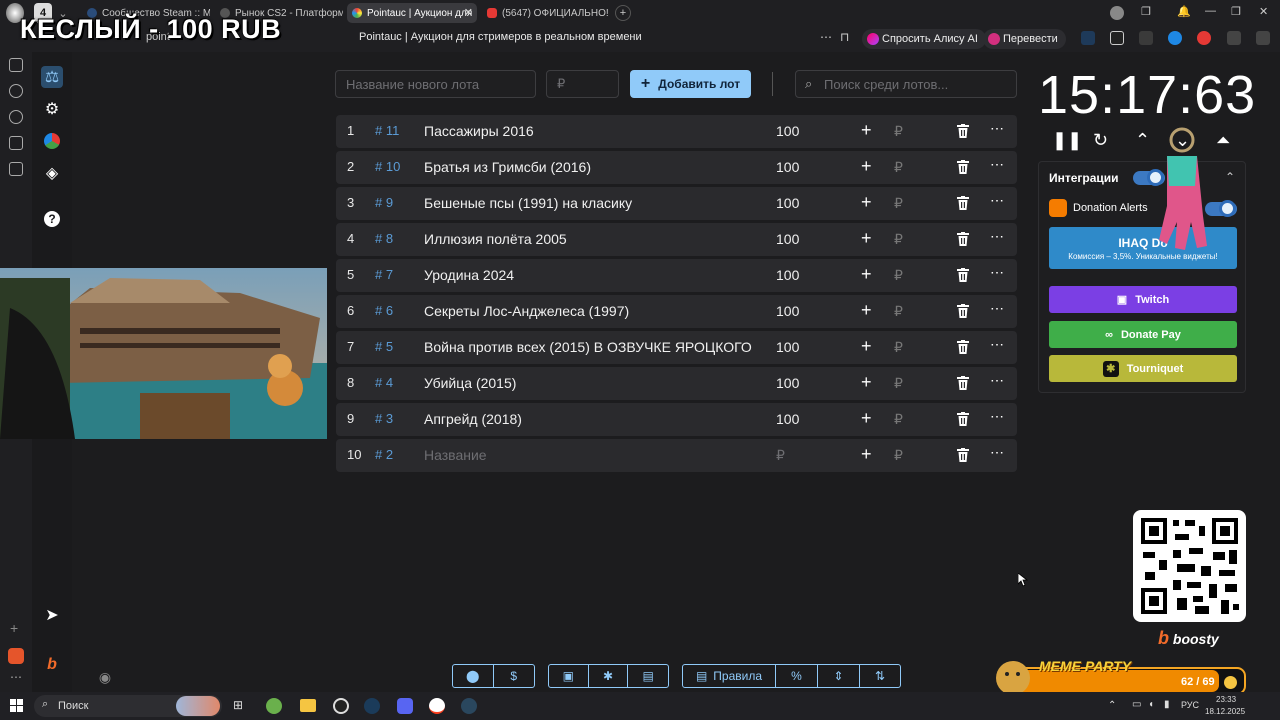  Describe the element at coordinates (372, 706) in the screenshot. I see `steam-icon` at that location.